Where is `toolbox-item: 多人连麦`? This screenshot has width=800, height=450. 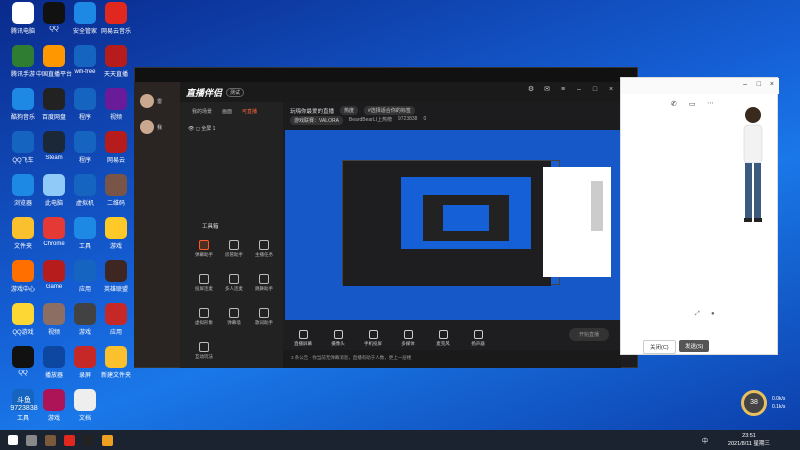 toolbox-item: 多人连麦 is located at coordinates (234, 283).